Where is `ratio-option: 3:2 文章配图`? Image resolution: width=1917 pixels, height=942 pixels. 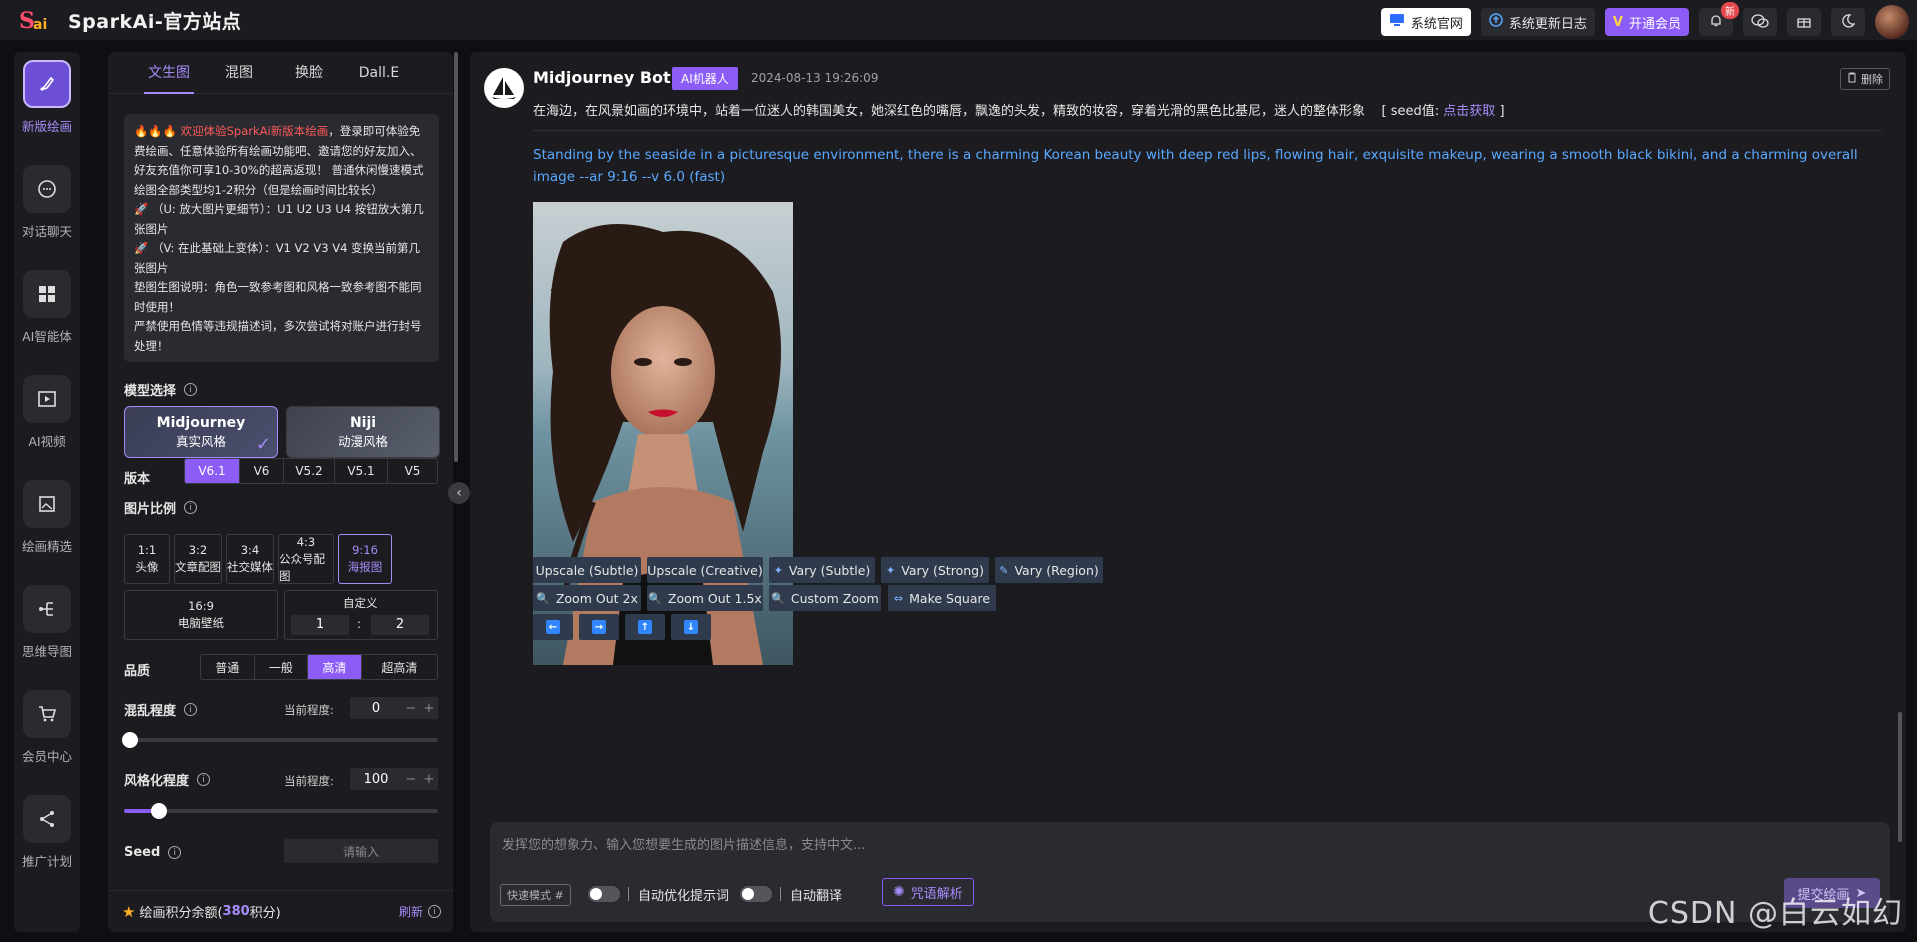
ratio-option: 3:2 文章配图 is located at coordinates (198, 559).